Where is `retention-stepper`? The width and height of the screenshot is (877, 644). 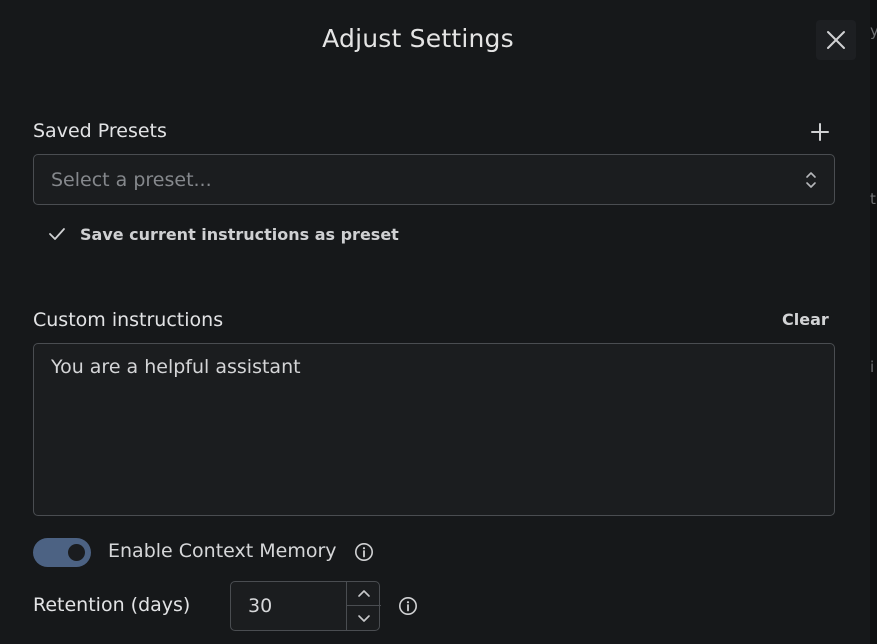 retention-stepper is located at coordinates (363, 606).